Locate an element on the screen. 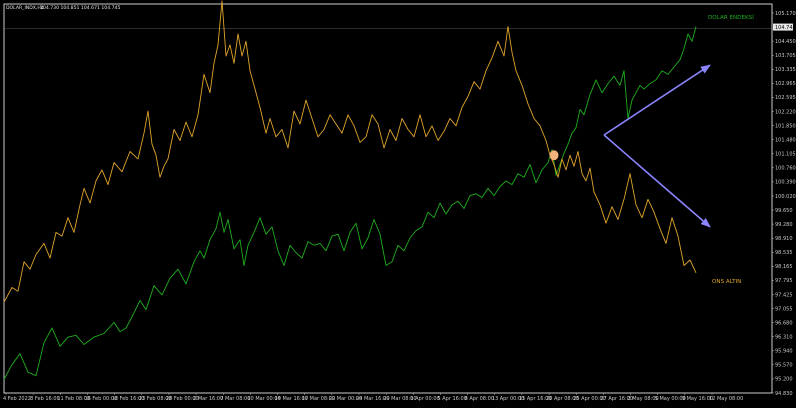 The width and height of the screenshot is (796, 408). y-tick-label: 96.680 is located at coordinates (784, 323).